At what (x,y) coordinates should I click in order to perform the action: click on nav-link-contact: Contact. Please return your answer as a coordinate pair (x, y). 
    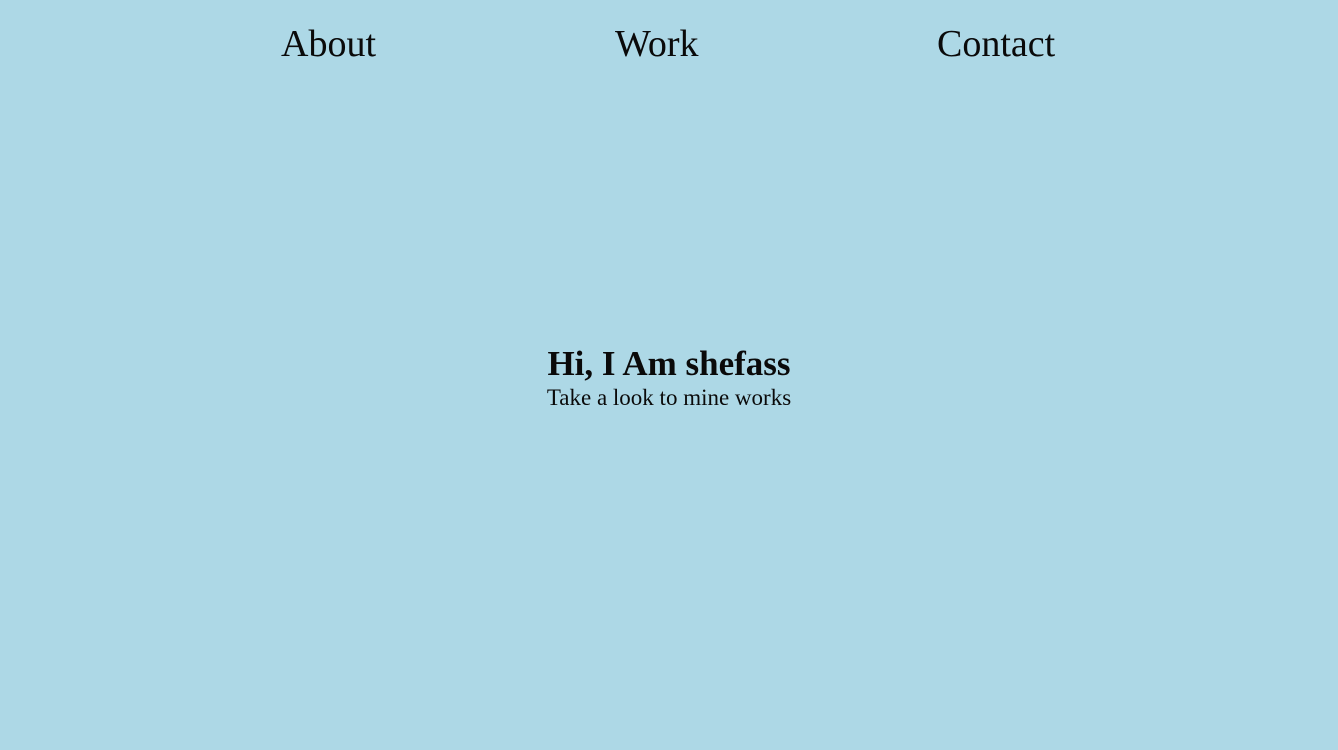
    Looking at the image, I should click on (996, 44).